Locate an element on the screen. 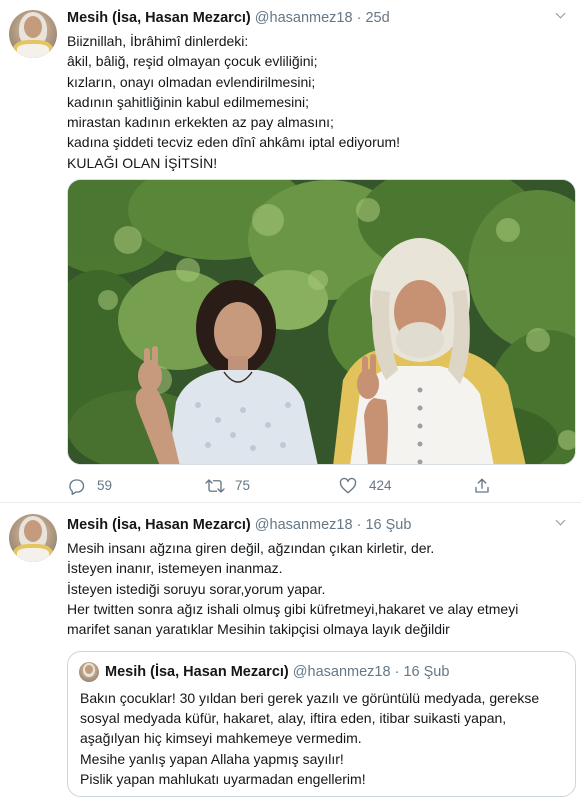  retweet-icon is located at coordinates (215, 486).